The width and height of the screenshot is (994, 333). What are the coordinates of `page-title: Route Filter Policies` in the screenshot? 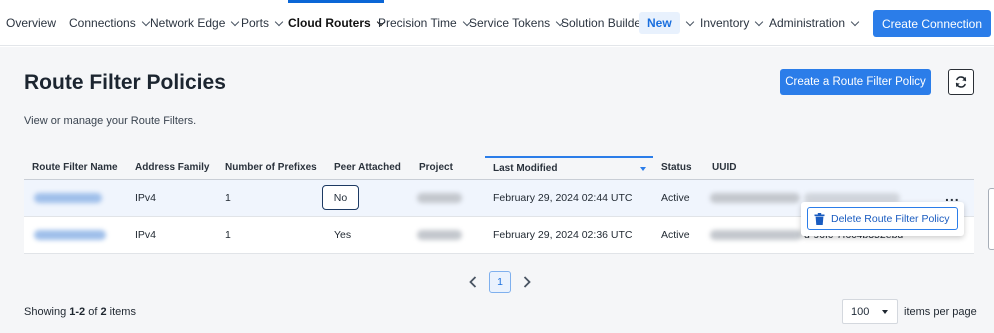 It's located at (125, 82).